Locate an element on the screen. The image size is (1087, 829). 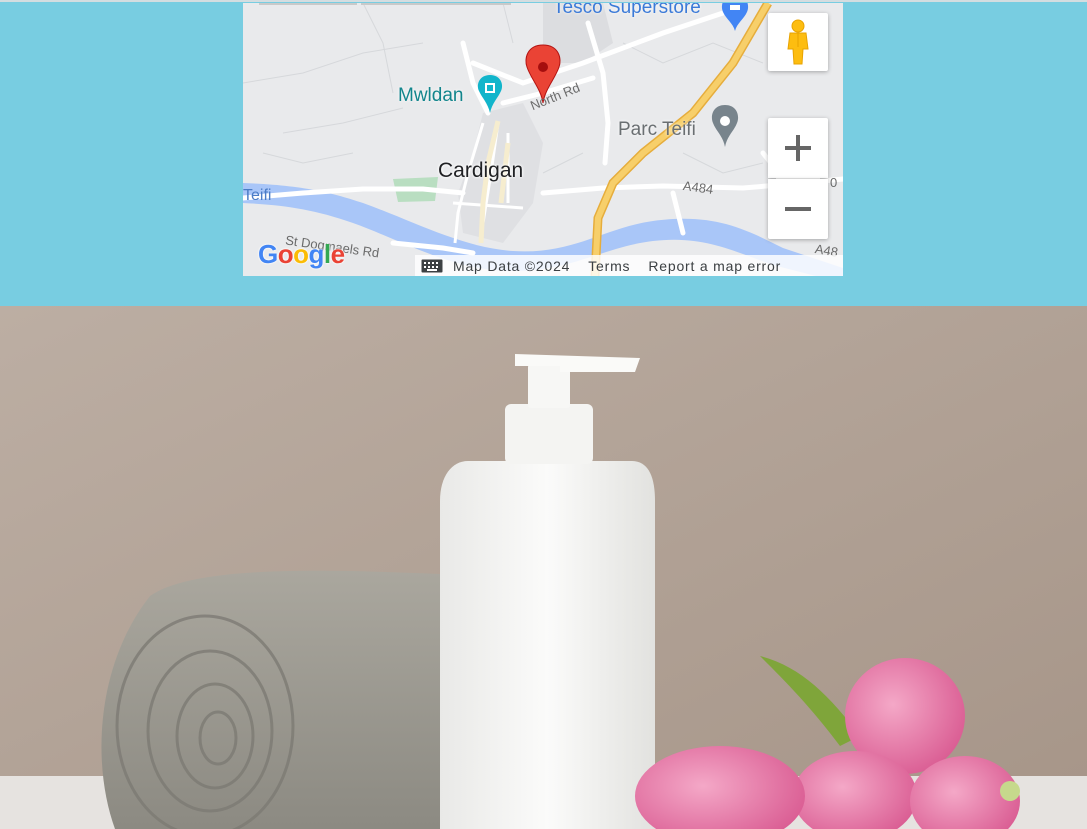
top-border is located at coordinates (543, 1).